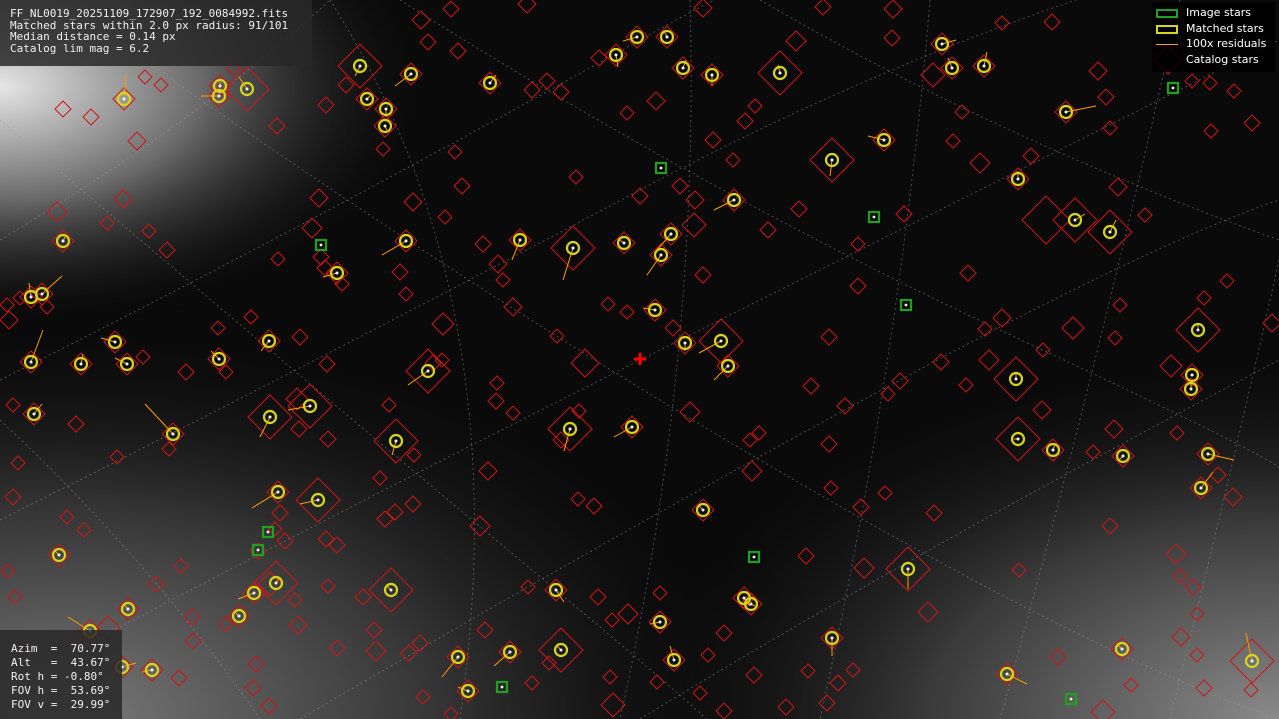  Describe the element at coordinates (1167, 62) in the screenshot. I see `red-diamond-icon` at that location.